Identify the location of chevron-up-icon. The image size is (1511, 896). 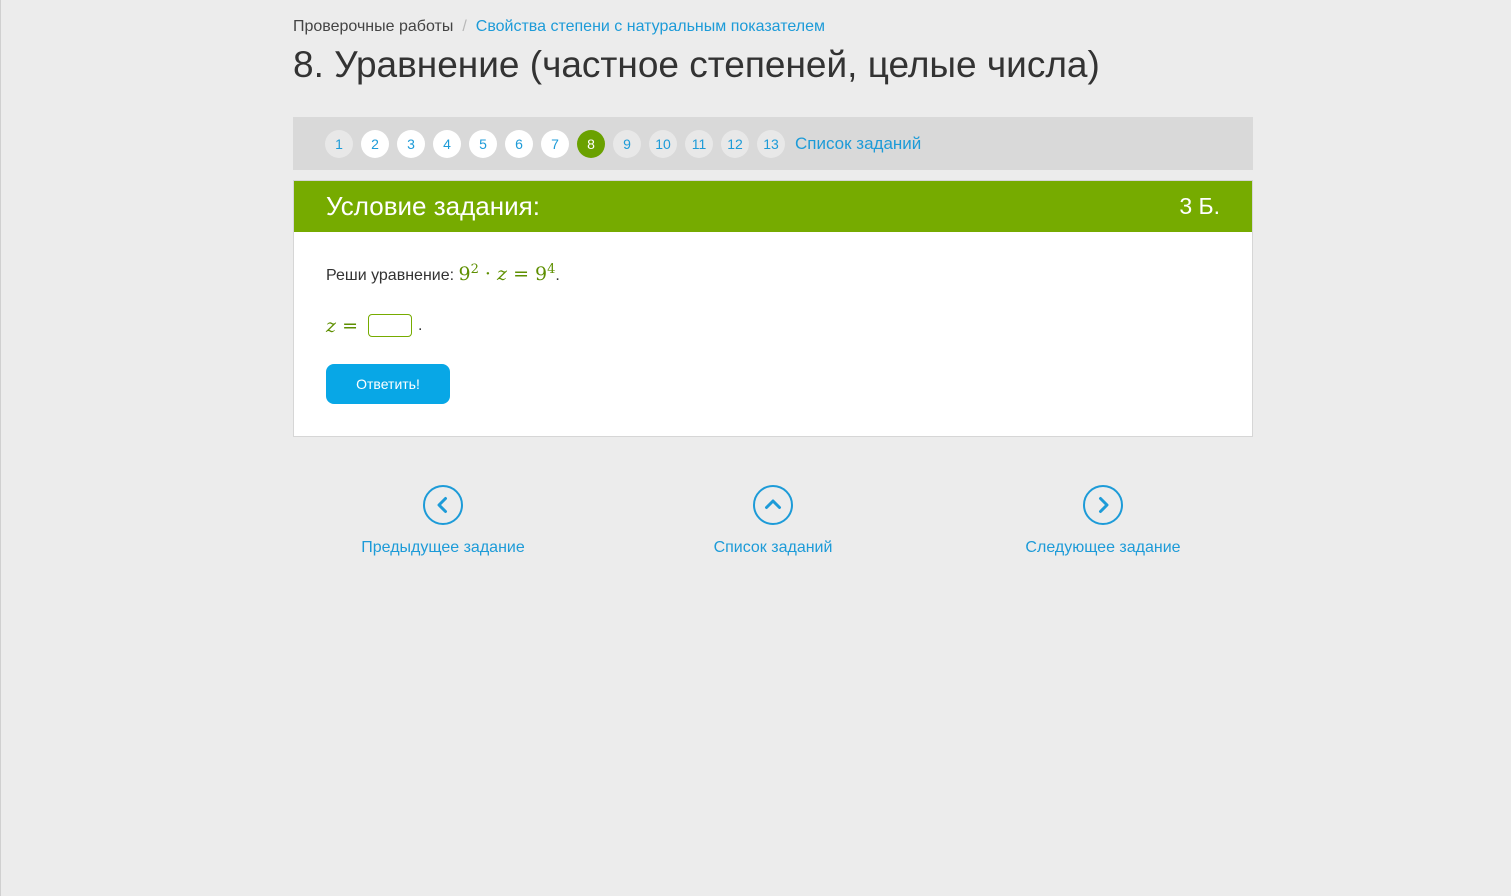
(773, 505).